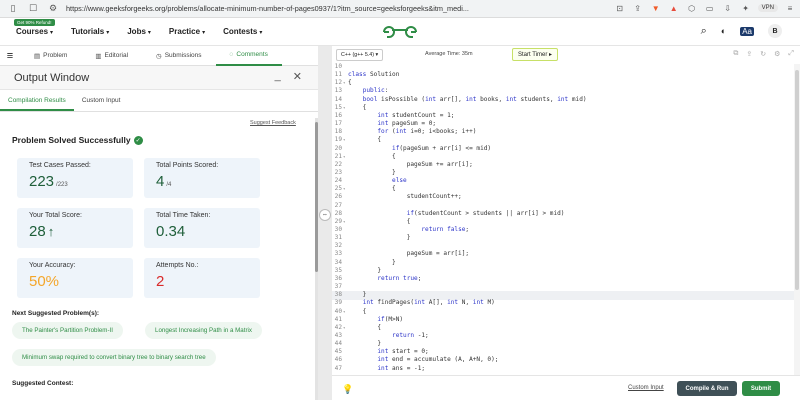 Image resolution: width=800 pixels, height=400 pixels. I want to click on output-window-title: Output Window, so click(52, 78).